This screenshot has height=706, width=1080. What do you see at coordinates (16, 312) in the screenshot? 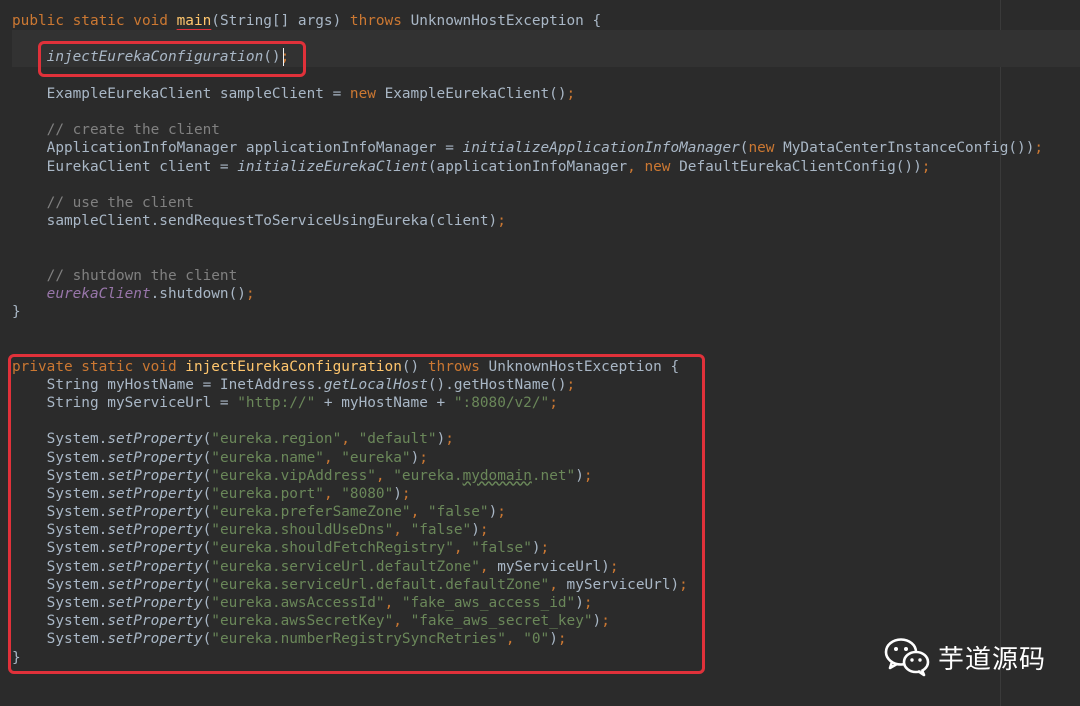
I see `code-token: }` at bounding box center [16, 312].